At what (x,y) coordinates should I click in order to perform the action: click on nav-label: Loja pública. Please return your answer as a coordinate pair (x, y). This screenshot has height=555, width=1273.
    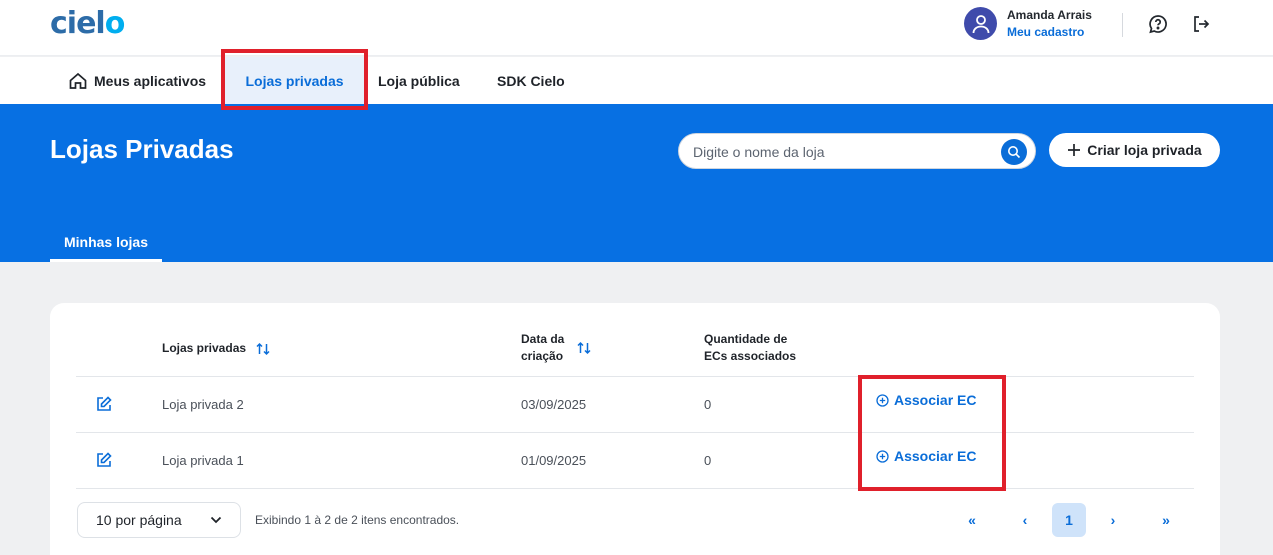
    Looking at the image, I should click on (419, 80).